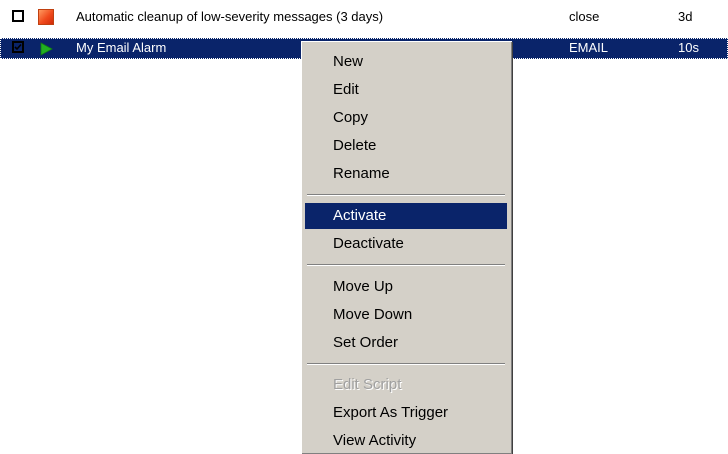  What do you see at coordinates (406, 287) in the screenshot?
I see `menu-item-move-up: Move Up` at bounding box center [406, 287].